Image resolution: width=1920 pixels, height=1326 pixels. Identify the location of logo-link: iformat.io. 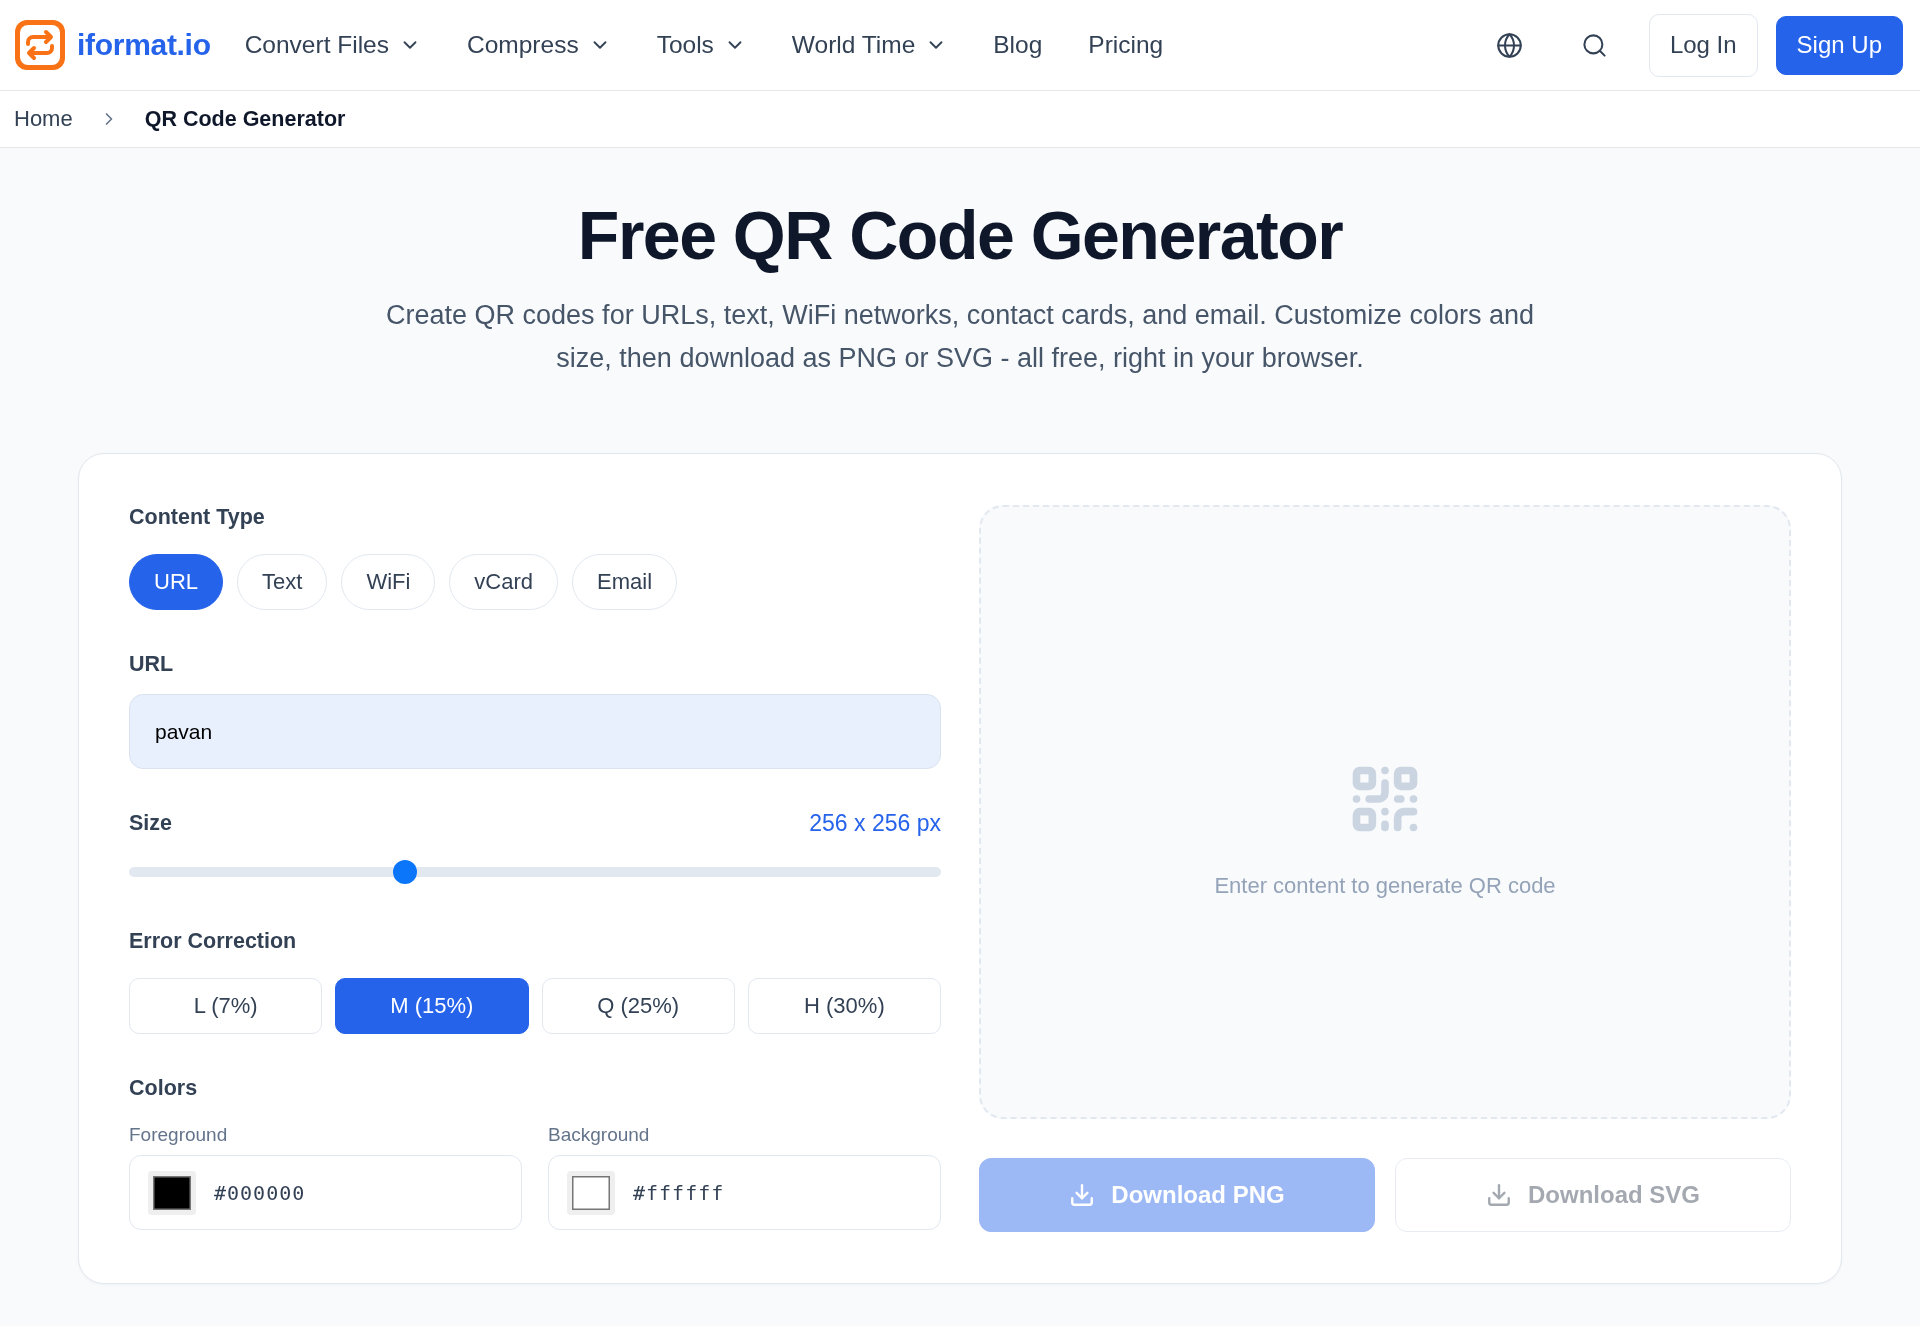
(113, 45).